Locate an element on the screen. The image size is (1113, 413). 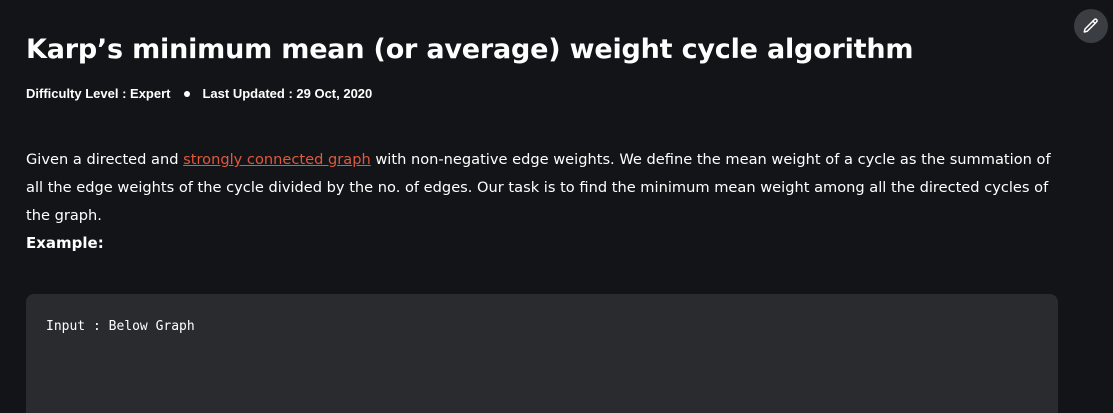
pencil-icon is located at coordinates (1090, 25).